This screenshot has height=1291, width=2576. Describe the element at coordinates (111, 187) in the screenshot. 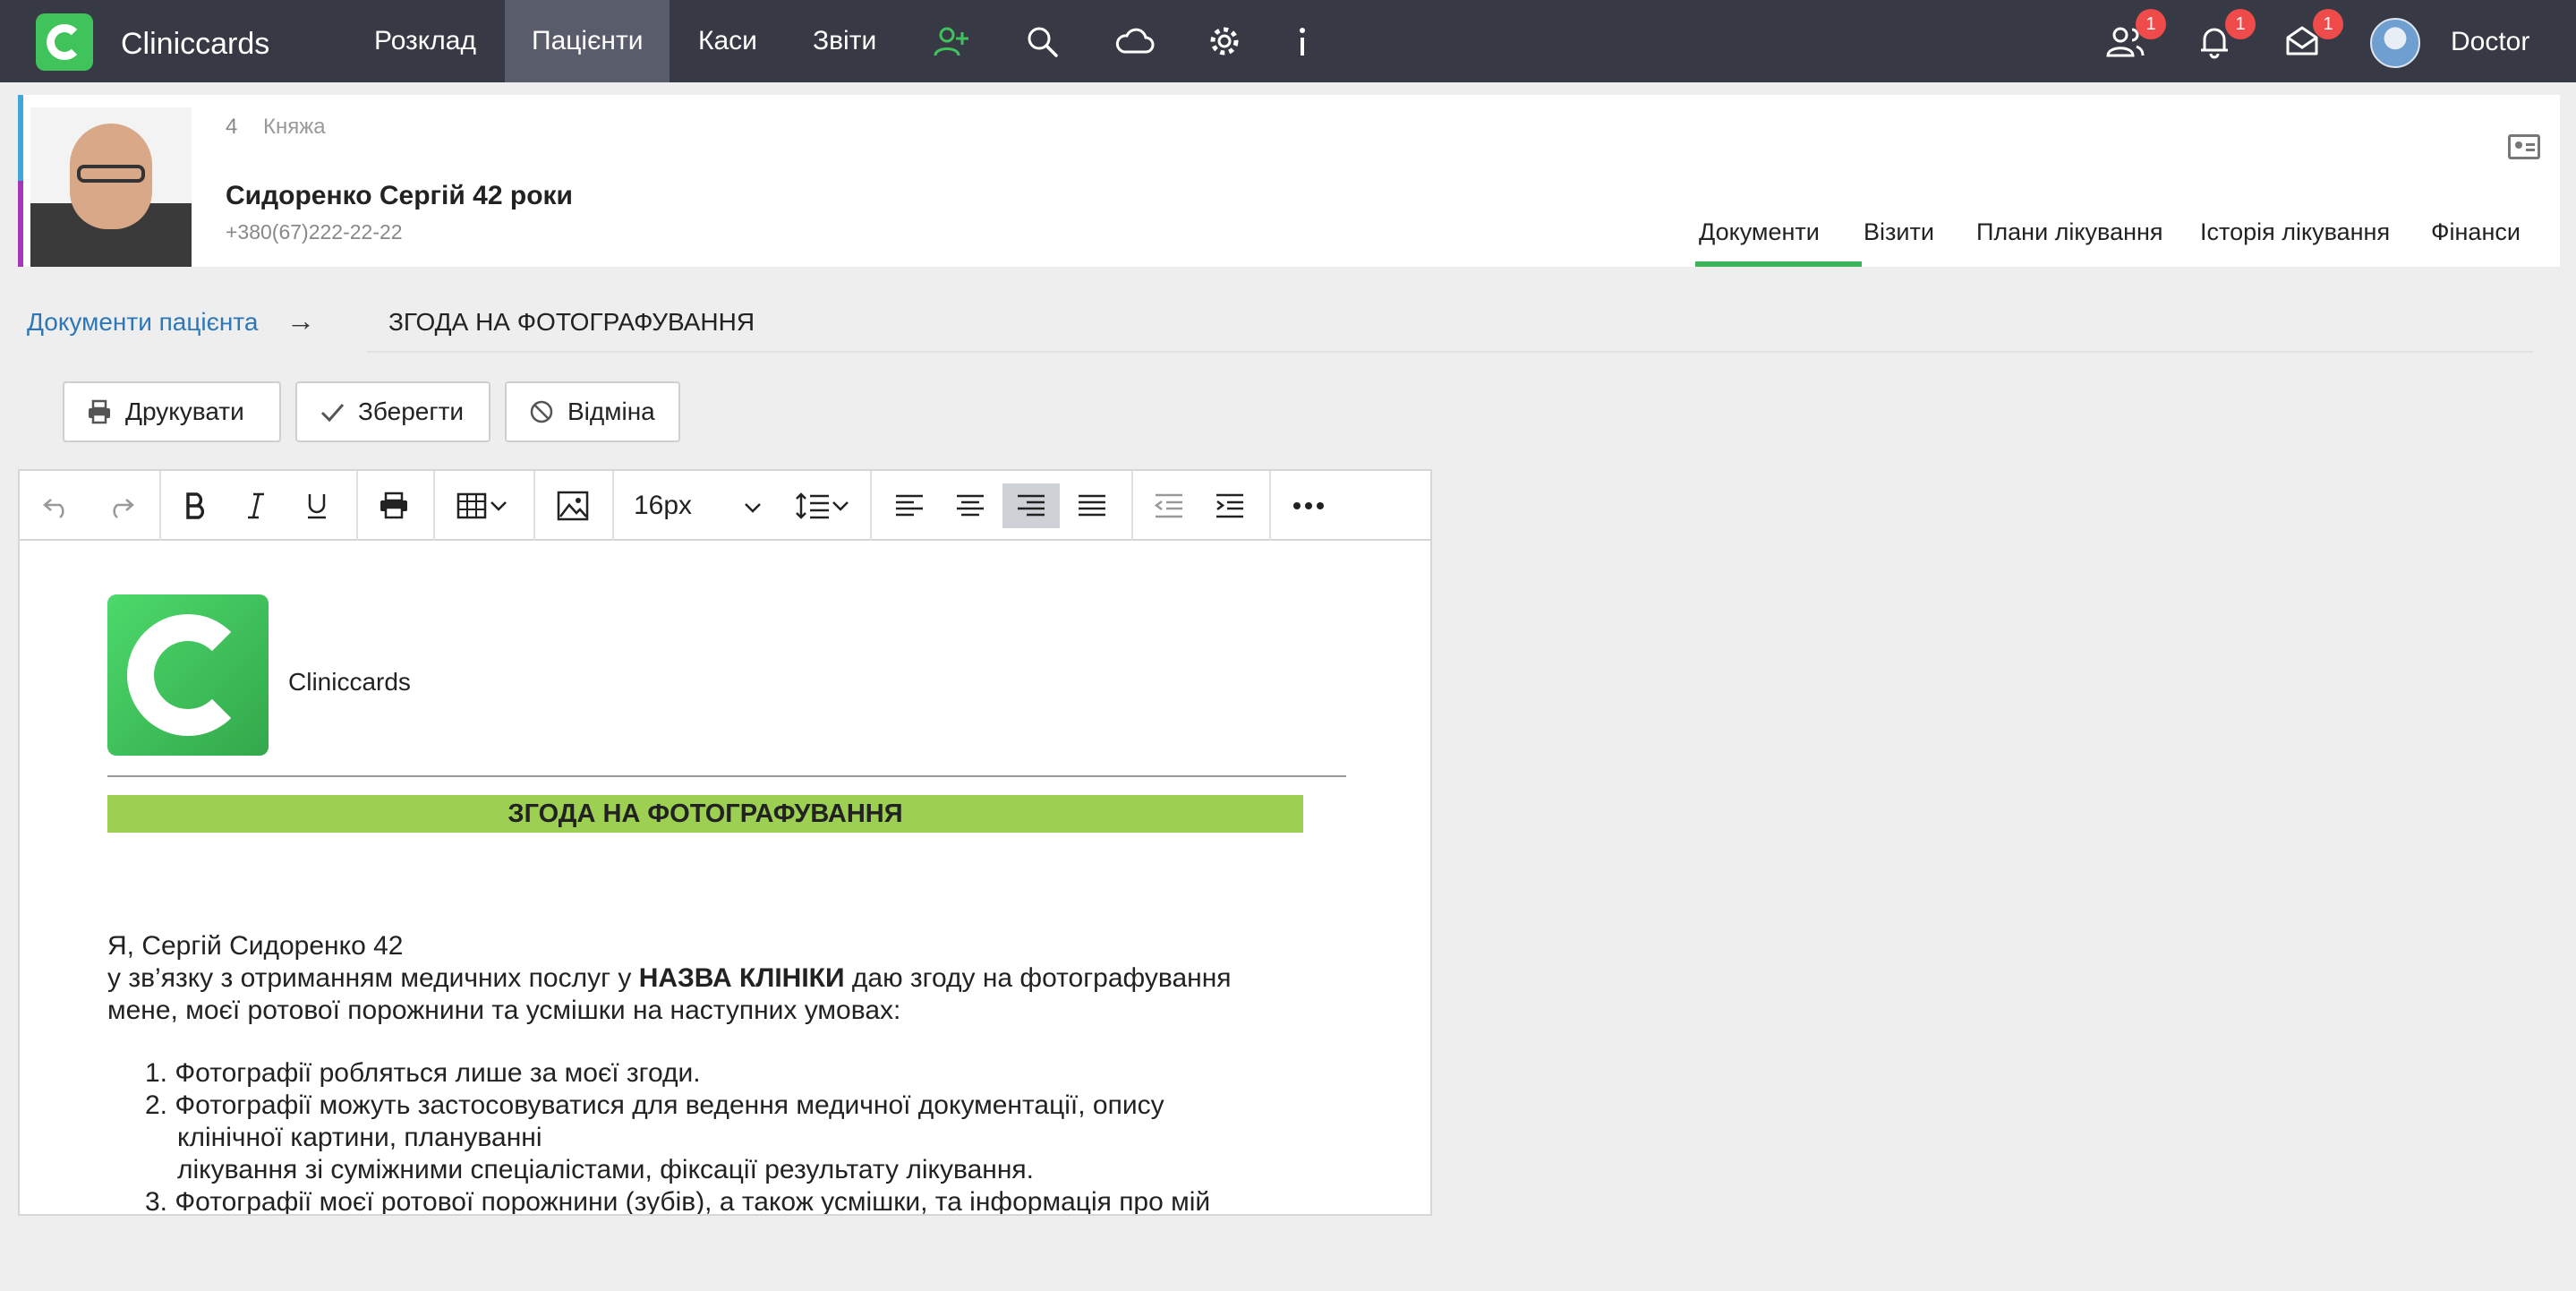

I see `patient-photo` at that location.